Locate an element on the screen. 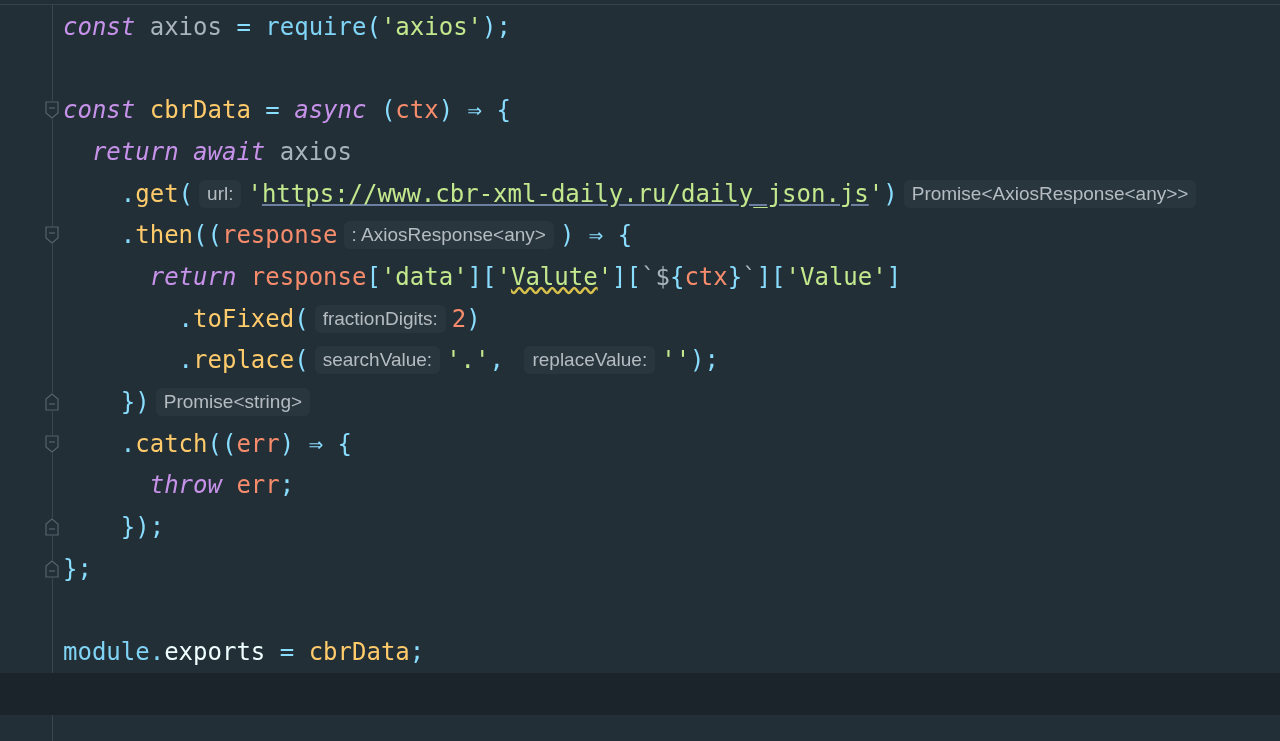  code-text: '.', is located at coordinates (475, 360).